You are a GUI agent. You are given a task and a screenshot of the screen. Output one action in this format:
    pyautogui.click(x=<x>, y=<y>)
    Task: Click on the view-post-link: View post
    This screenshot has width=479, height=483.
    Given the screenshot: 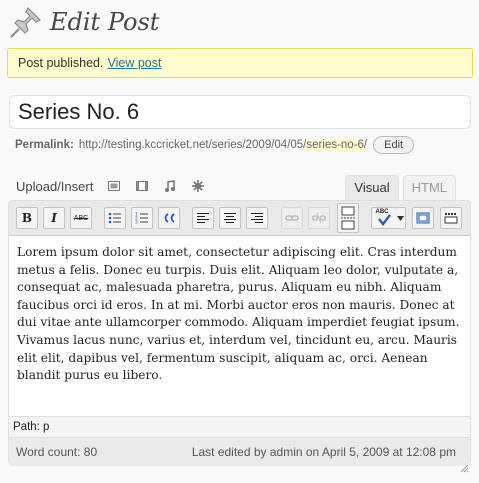 What is the action you would take?
    pyautogui.click(x=134, y=63)
    